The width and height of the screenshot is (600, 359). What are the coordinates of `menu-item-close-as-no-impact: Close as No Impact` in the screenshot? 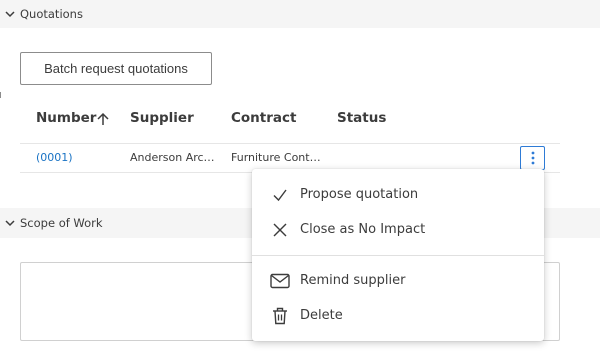 It's located at (398, 229).